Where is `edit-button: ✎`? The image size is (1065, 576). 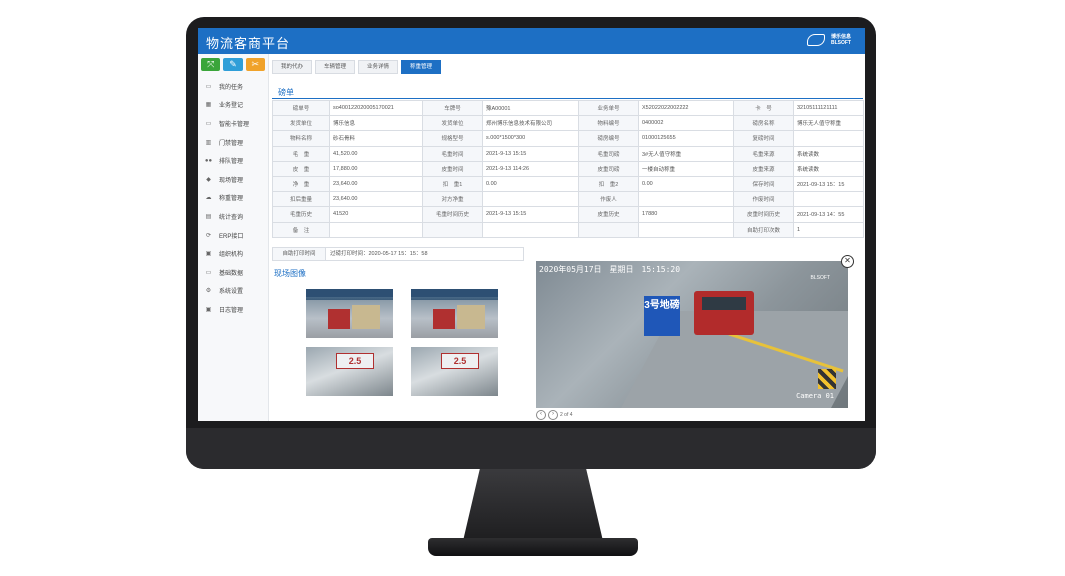
edit-button: ✎ is located at coordinates (233, 64).